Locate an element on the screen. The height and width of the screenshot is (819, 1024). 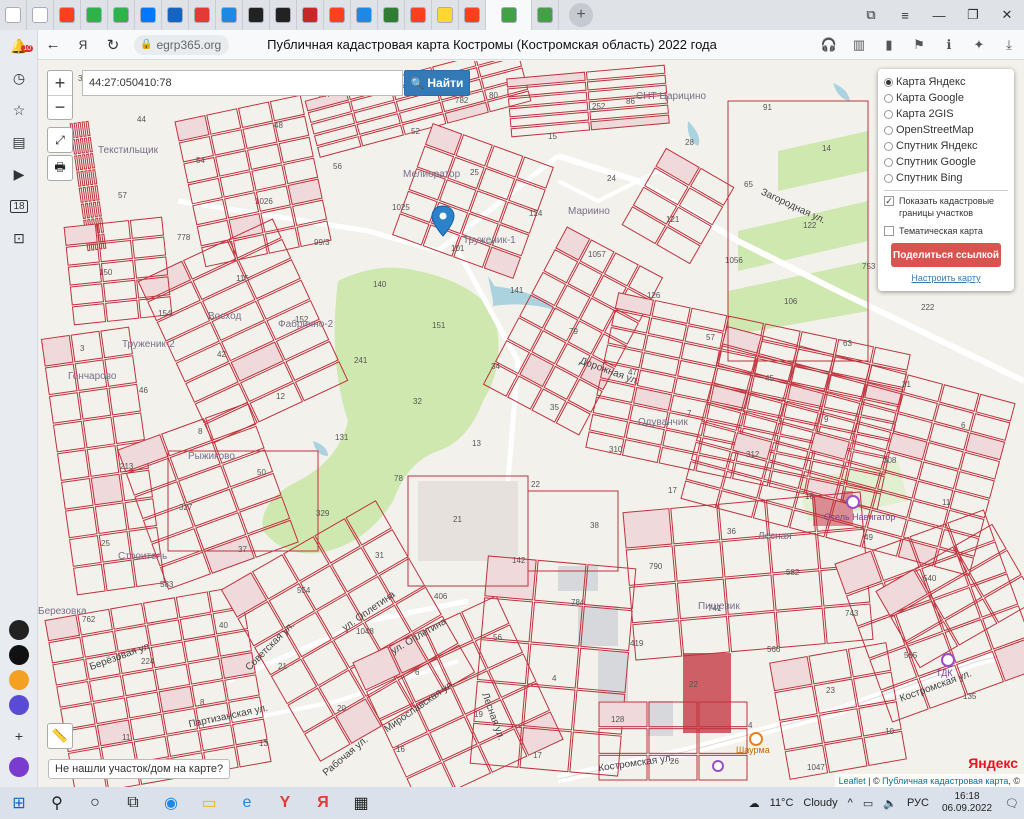
layer-option: Спутник Bing is located at coordinates (946, 178).